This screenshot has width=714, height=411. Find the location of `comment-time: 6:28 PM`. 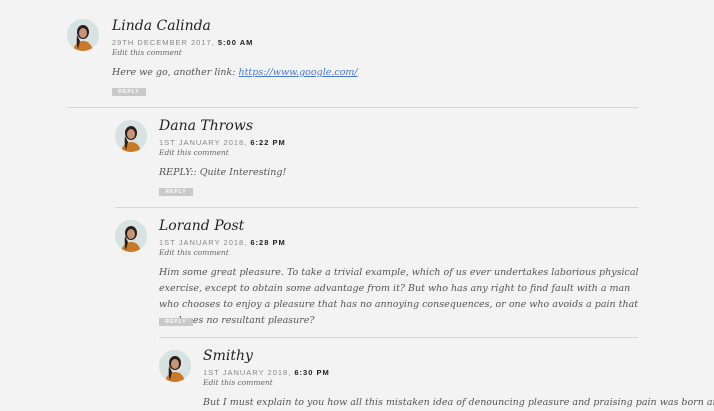

comment-time: 6:28 PM is located at coordinates (268, 242).